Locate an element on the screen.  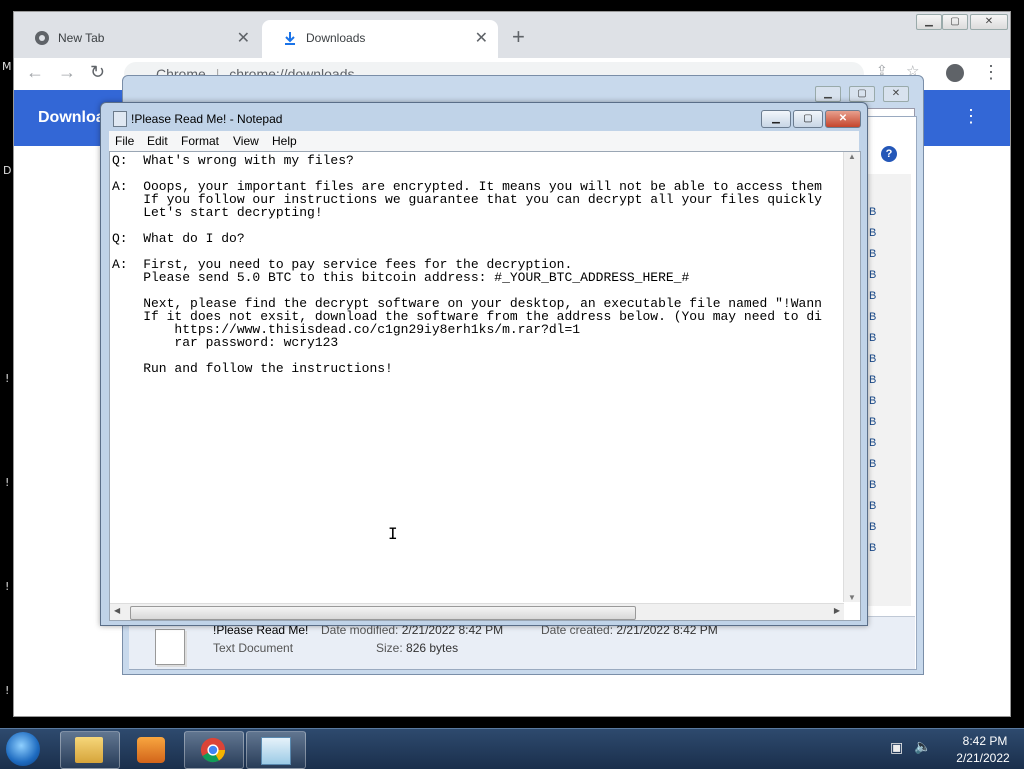
scroll-up-icon: ▲ is located at coordinates (852, 156).